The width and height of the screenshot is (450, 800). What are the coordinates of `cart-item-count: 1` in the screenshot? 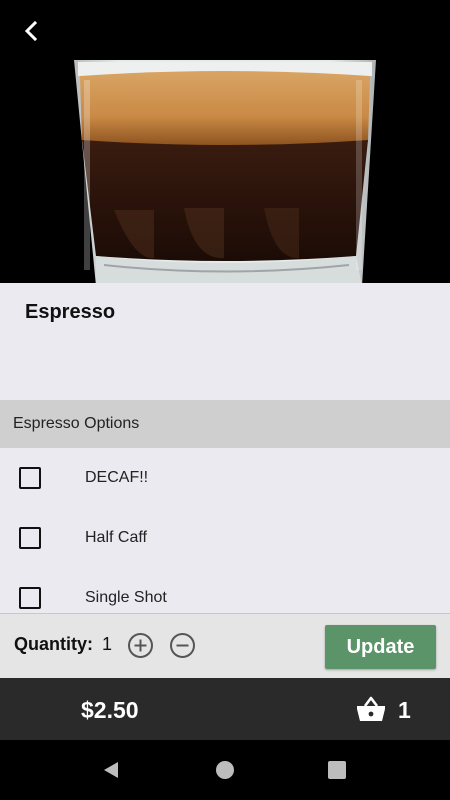 It's located at (404, 710).